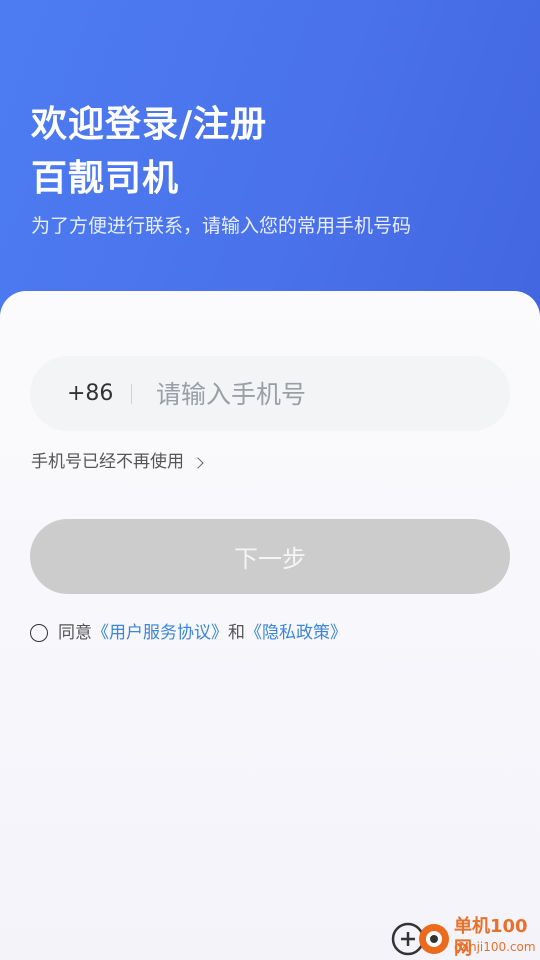 The height and width of the screenshot is (960, 540). I want to click on phone-no-longer-used-label: 手机号已经不再使用, so click(107, 462).